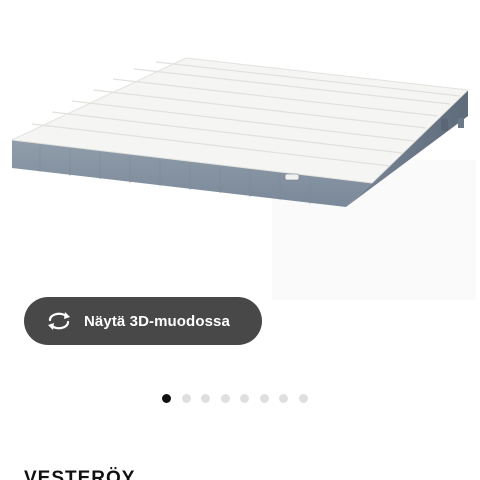 This screenshot has width=480, height=480. I want to click on rotate-3d-icon, so click(59, 321).